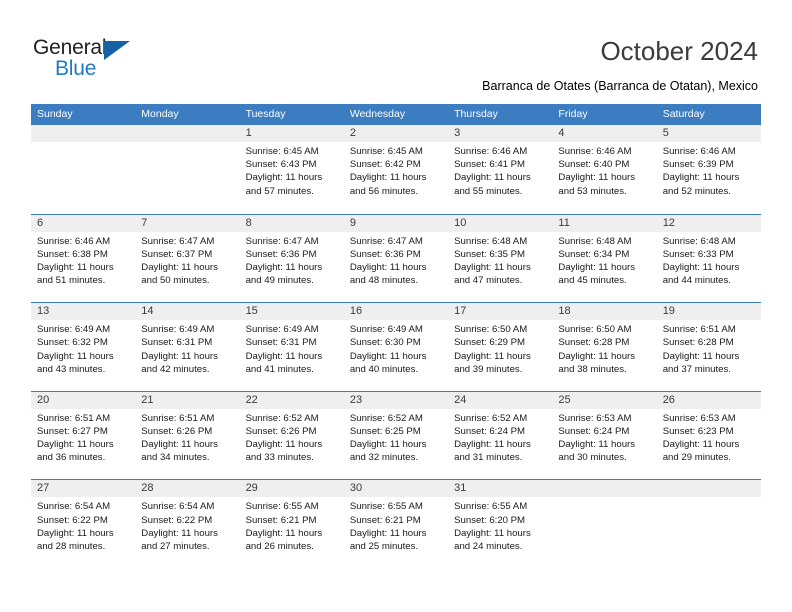 Image resolution: width=792 pixels, height=612 pixels. Describe the element at coordinates (72, 254) in the screenshot. I see `day-detail-line: Sunset: 6:38 PM` at that location.